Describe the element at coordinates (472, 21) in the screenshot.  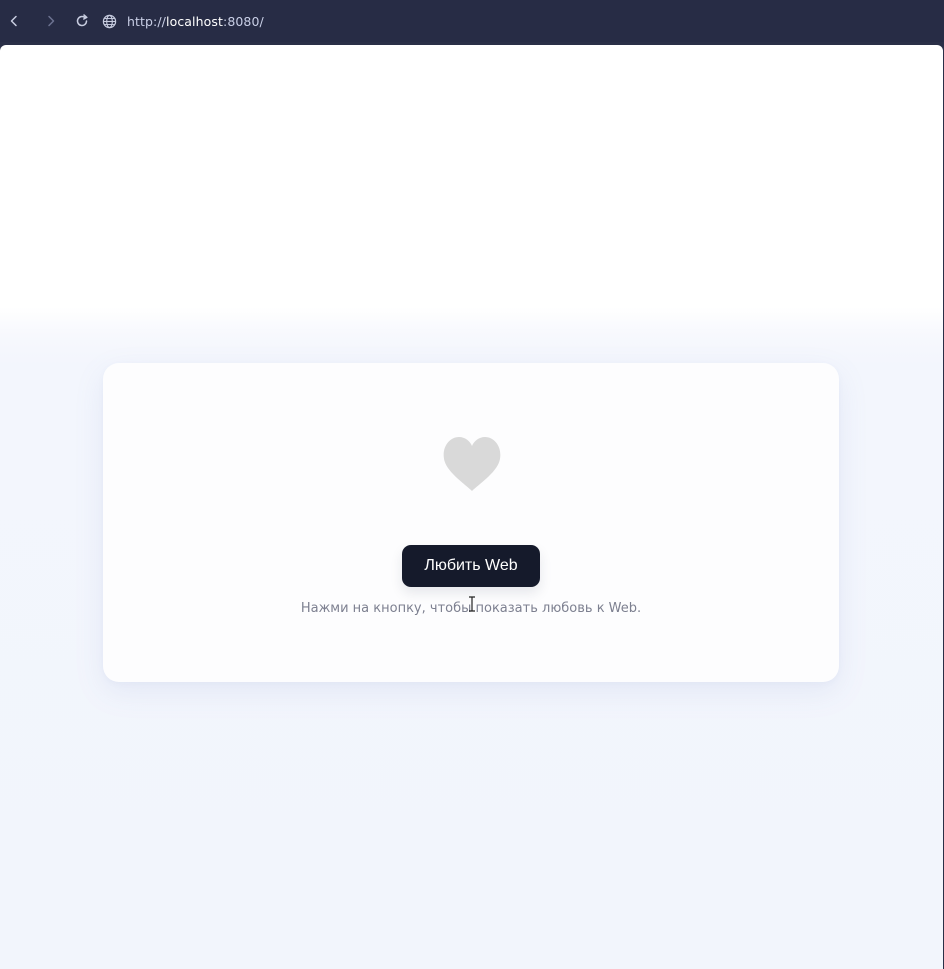
I see `browser-toolbar: http://localhost:8080/` at that location.